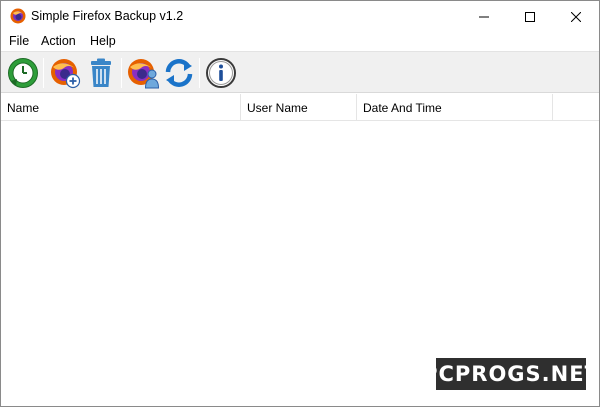 Image resolution: width=600 pixels, height=407 pixels. I want to click on firefox-add-icon, so click(66, 74).